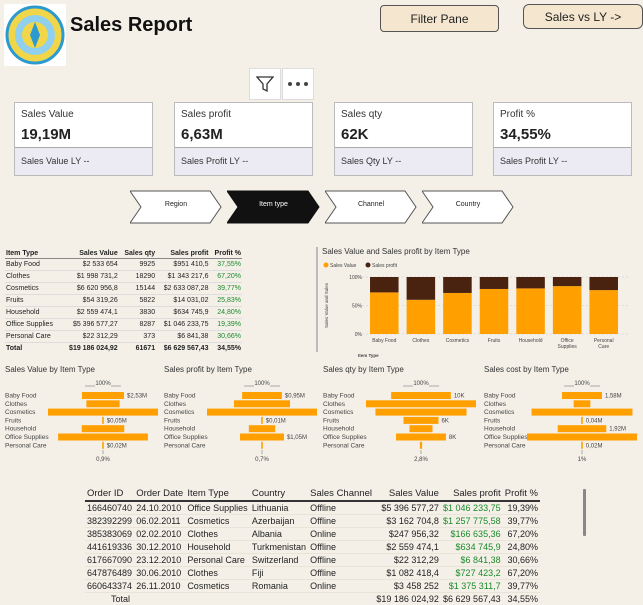 The image size is (643, 605). What do you see at coordinates (33, 313) in the screenshot?
I see `table-cell: Household` at bounding box center [33, 313].